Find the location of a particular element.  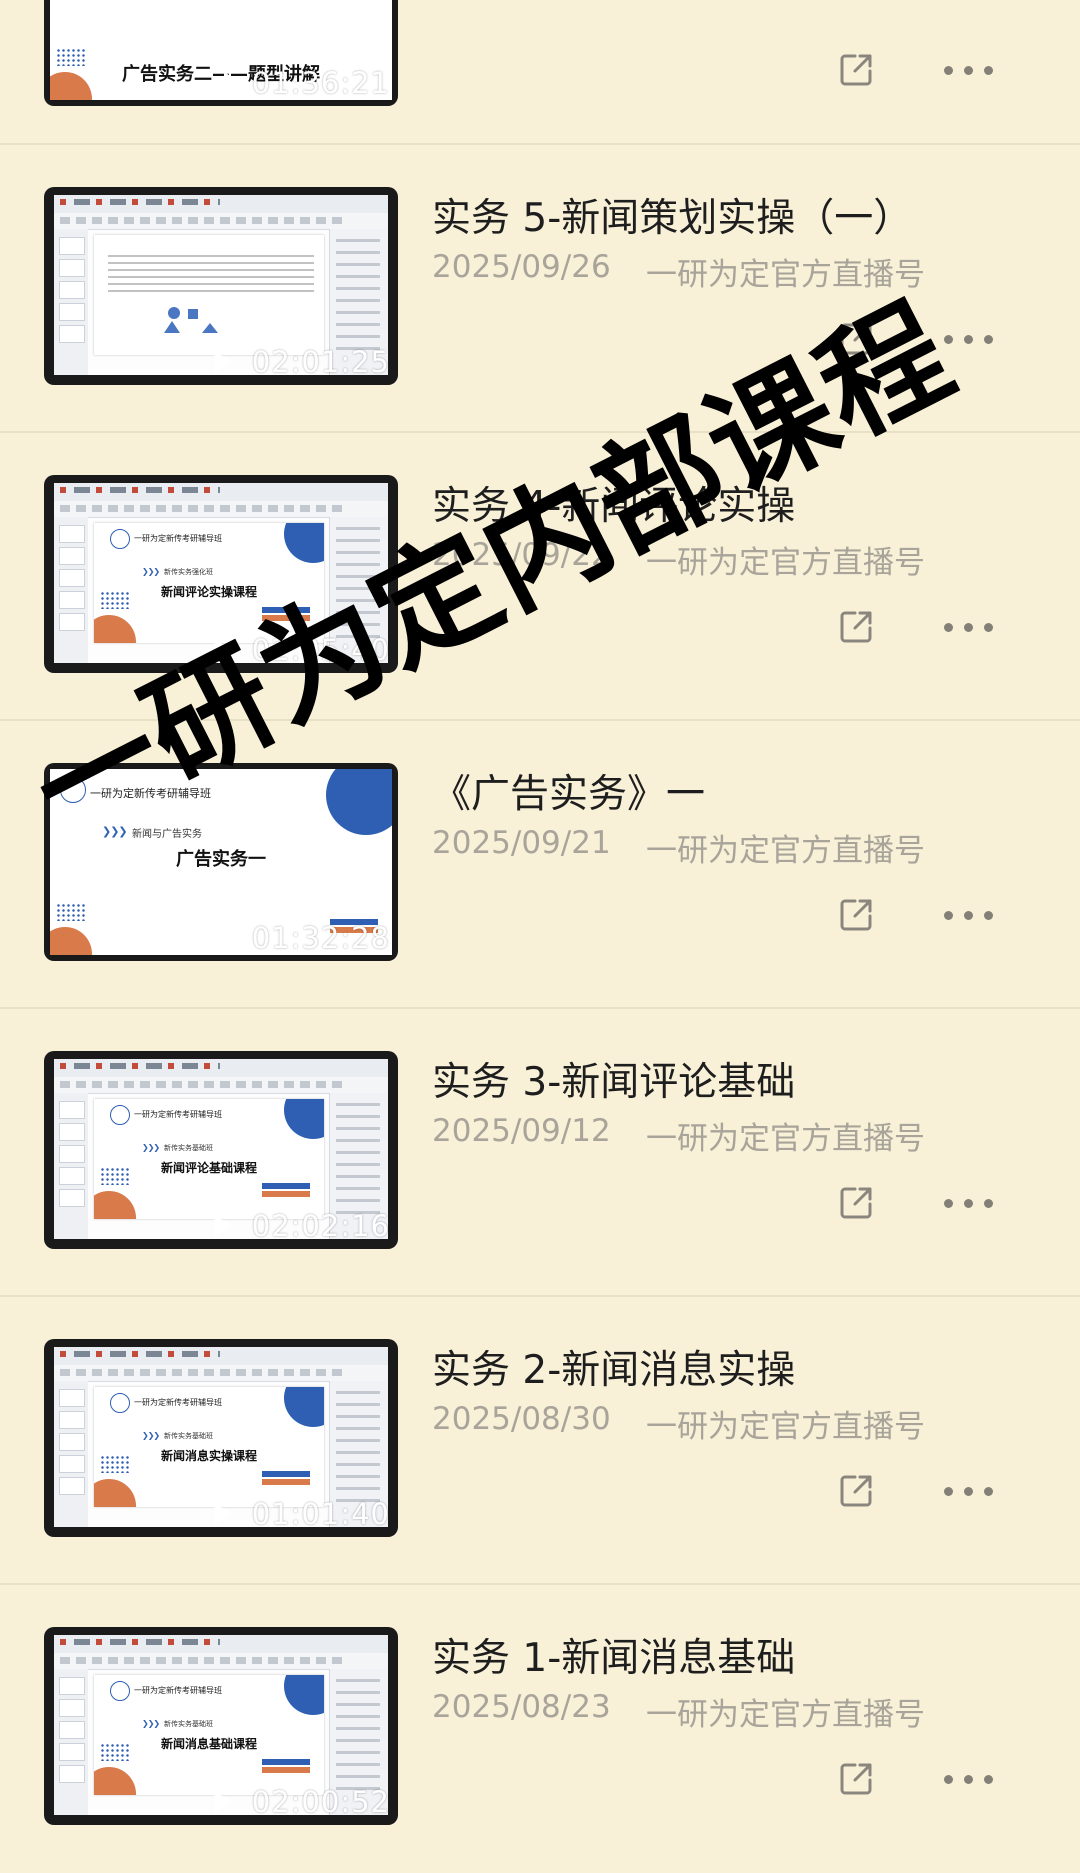

video-title: 实务 5-新闻策划实操（一） is located at coordinates (672, 215).